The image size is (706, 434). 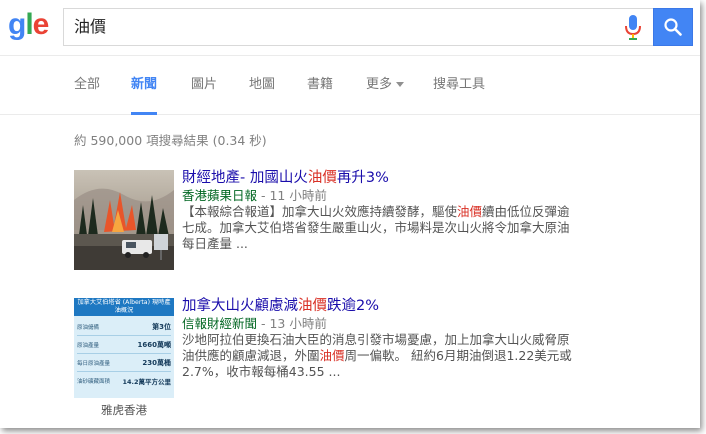 I want to click on result-title-link: 加拿大山火顧慮減油價跌逾2%, so click(x=388, y=306).